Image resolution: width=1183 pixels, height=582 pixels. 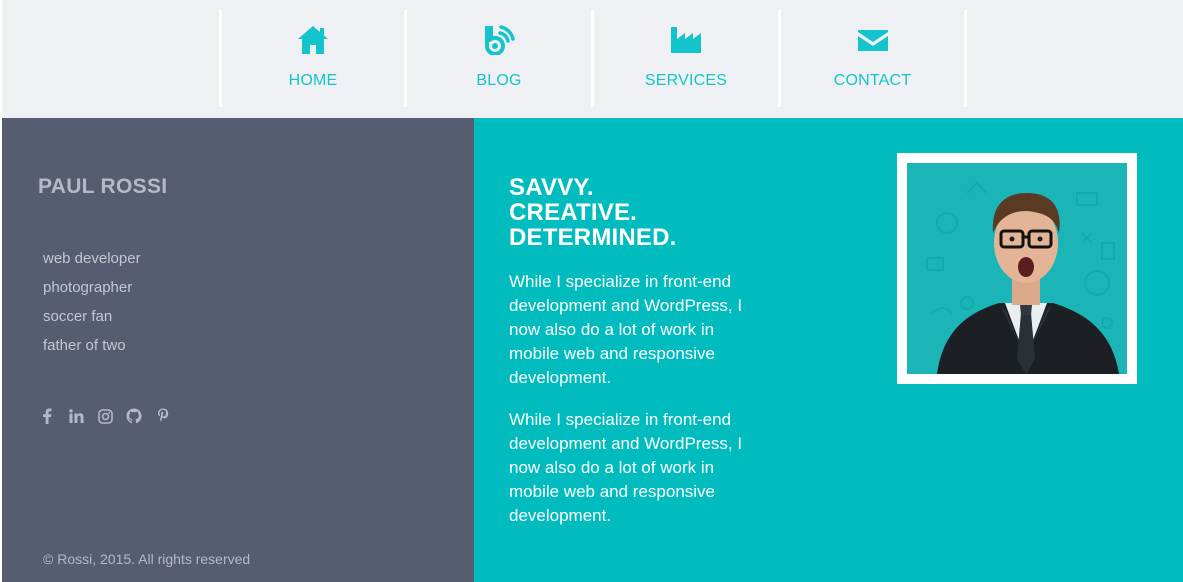 What do you see at coordinates (313, 80) in the screenshot?
I see `nav-label-home: HOME` at bounding box center [313, 80].